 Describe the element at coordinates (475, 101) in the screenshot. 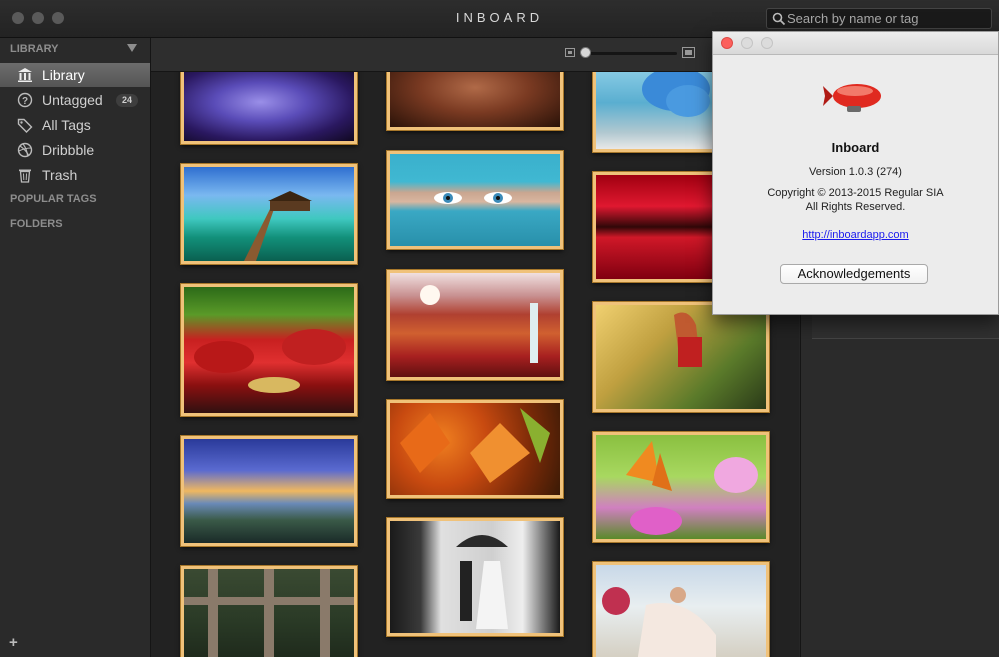

I see `tattoo-image` at that location.